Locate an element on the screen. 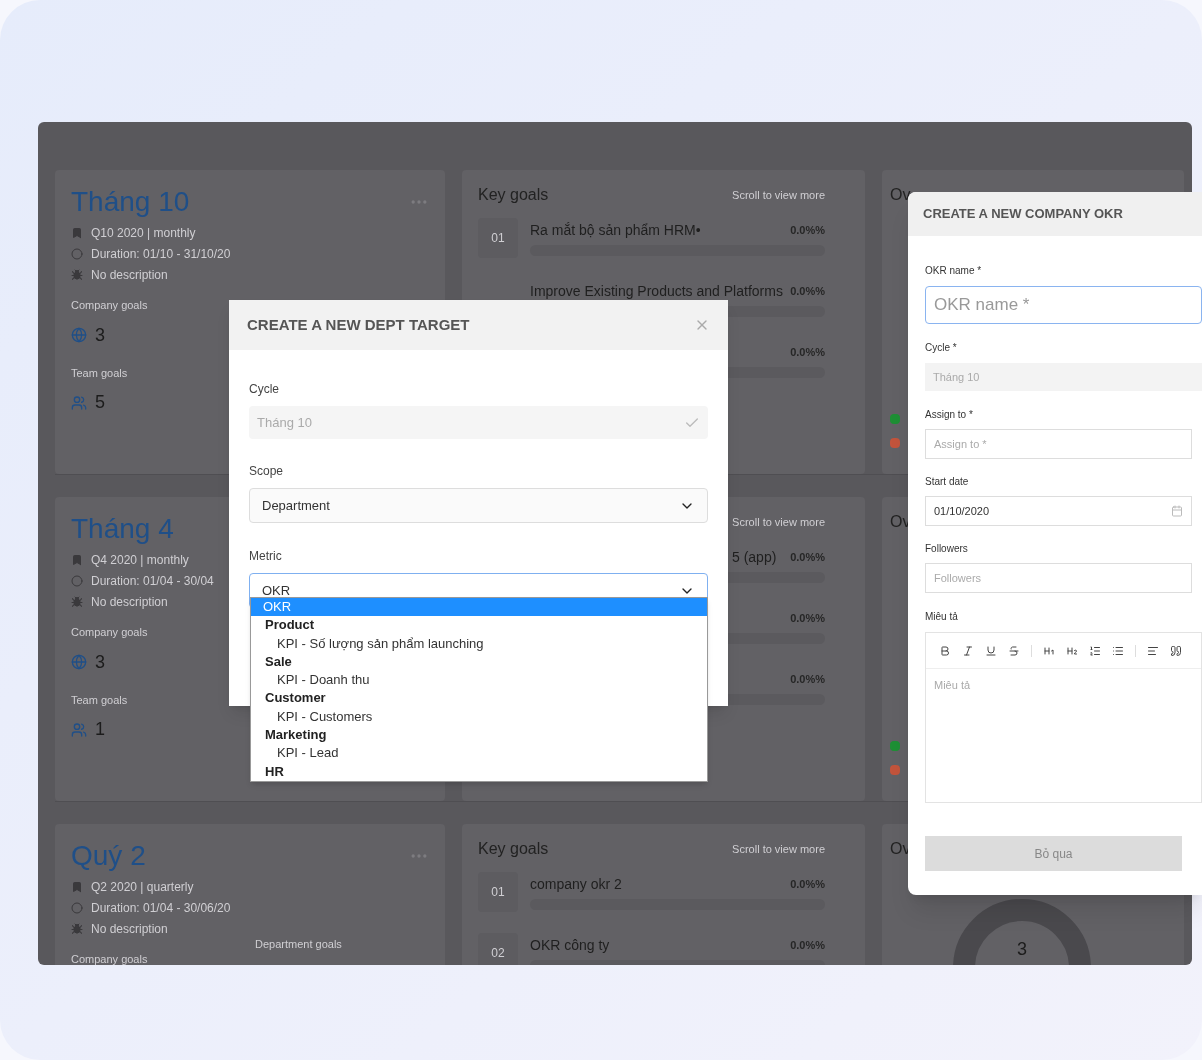 Image resolution: width=1202 pixels, height=1060 pixels. field-label: Scope is located at coordinates (267, 471).